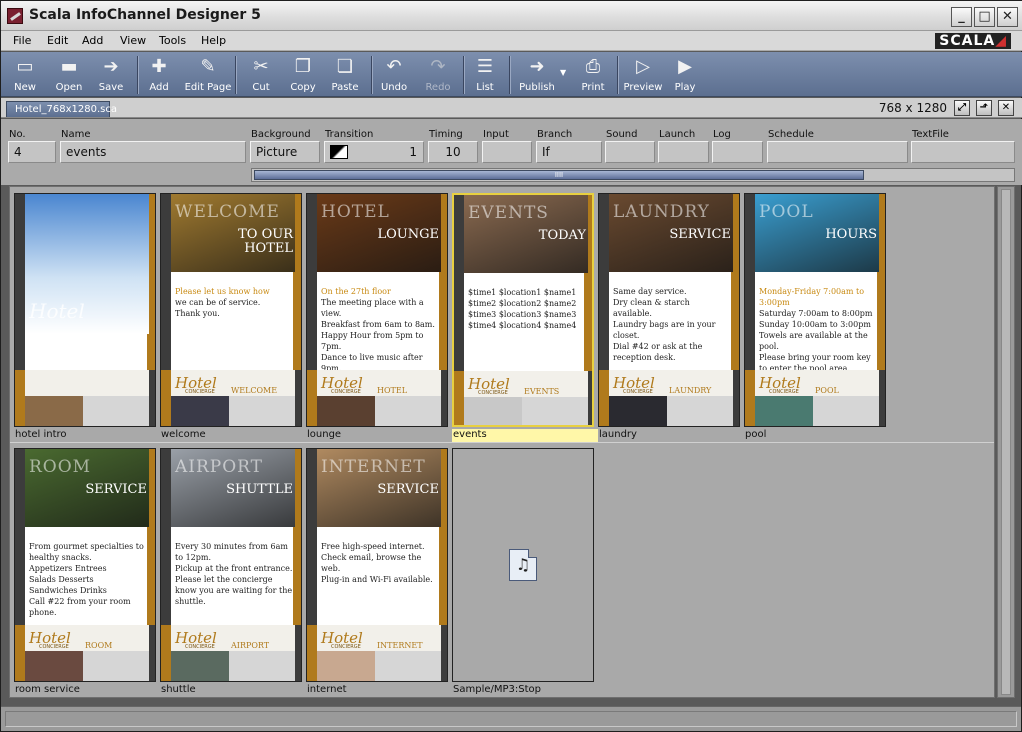  Describe the element at coordinates (791, 134) in the screenshot. I see `schedule-label: Schedule` at that location.